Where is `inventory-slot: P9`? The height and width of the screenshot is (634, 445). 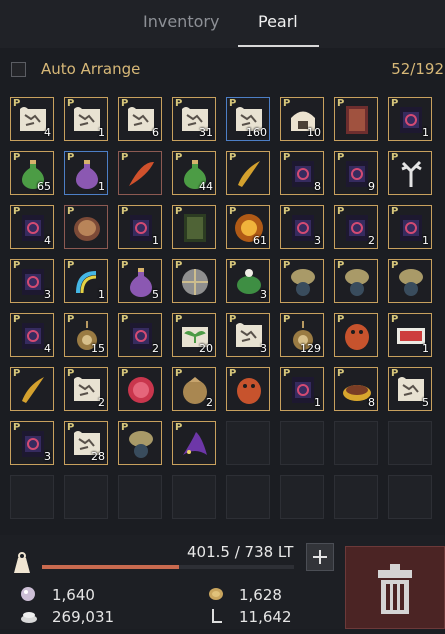
inventory-slot: P9 is located at coordinates (356, 173).